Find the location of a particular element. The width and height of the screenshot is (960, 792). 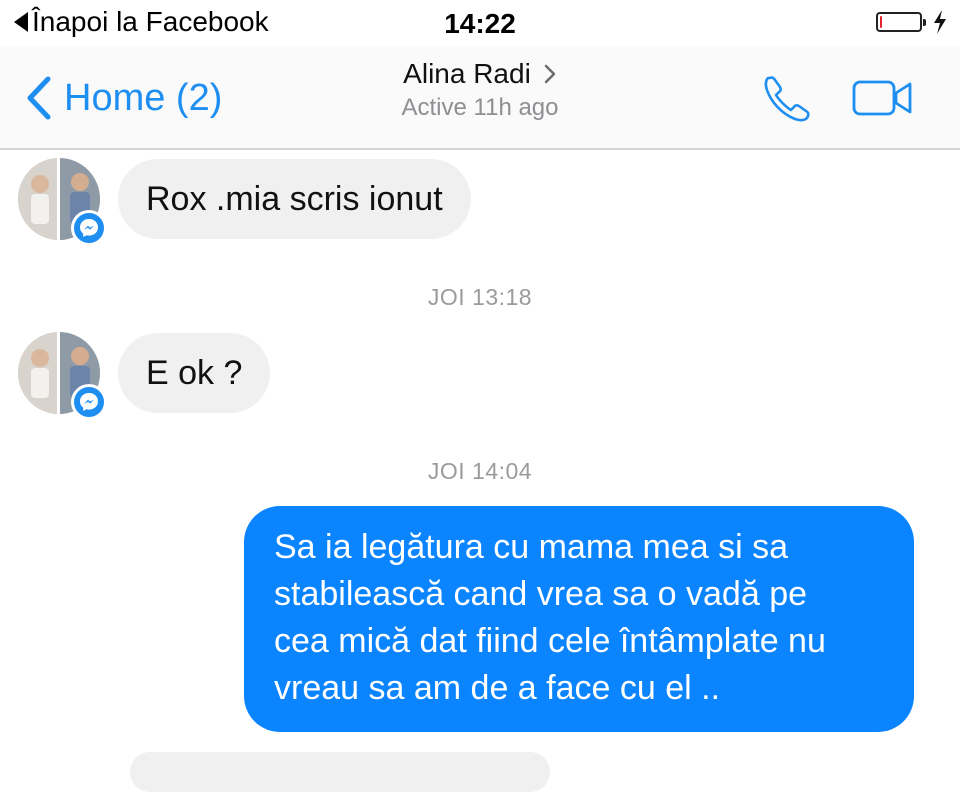

message-timestamp: JOI 13:18 is located at coordinates (480, 297).